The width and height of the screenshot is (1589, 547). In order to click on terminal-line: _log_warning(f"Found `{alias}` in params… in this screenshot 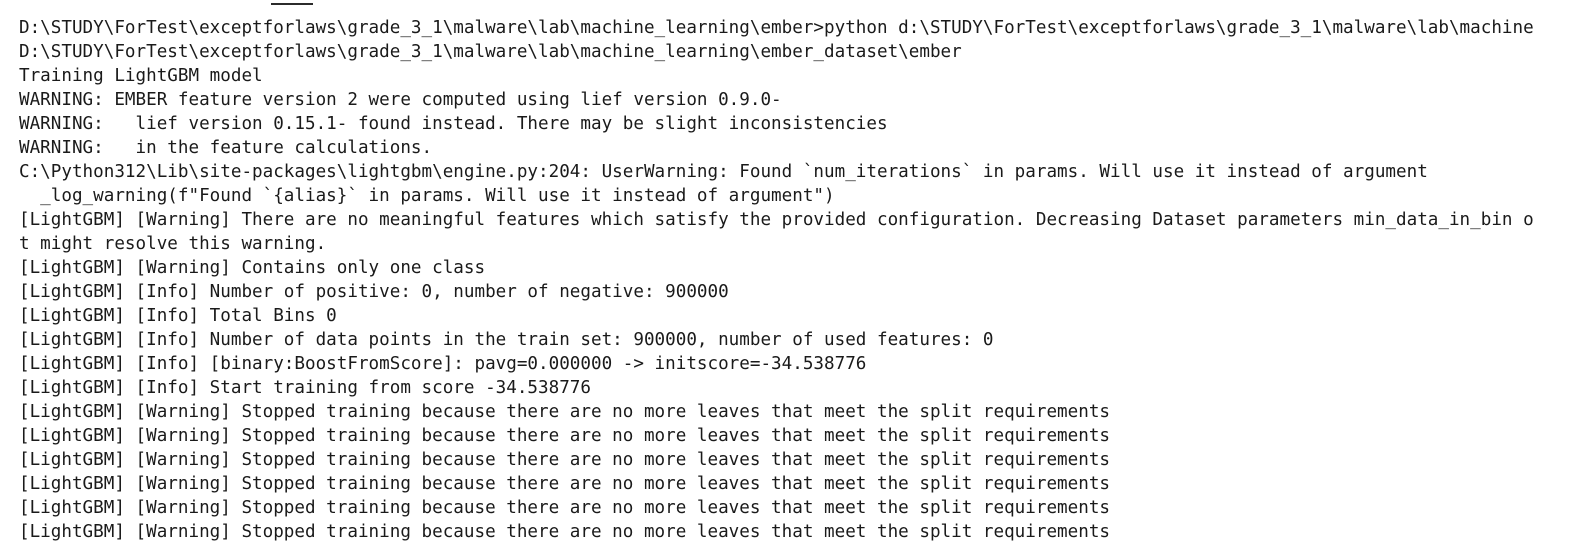, I will do `click(427, 196)`.